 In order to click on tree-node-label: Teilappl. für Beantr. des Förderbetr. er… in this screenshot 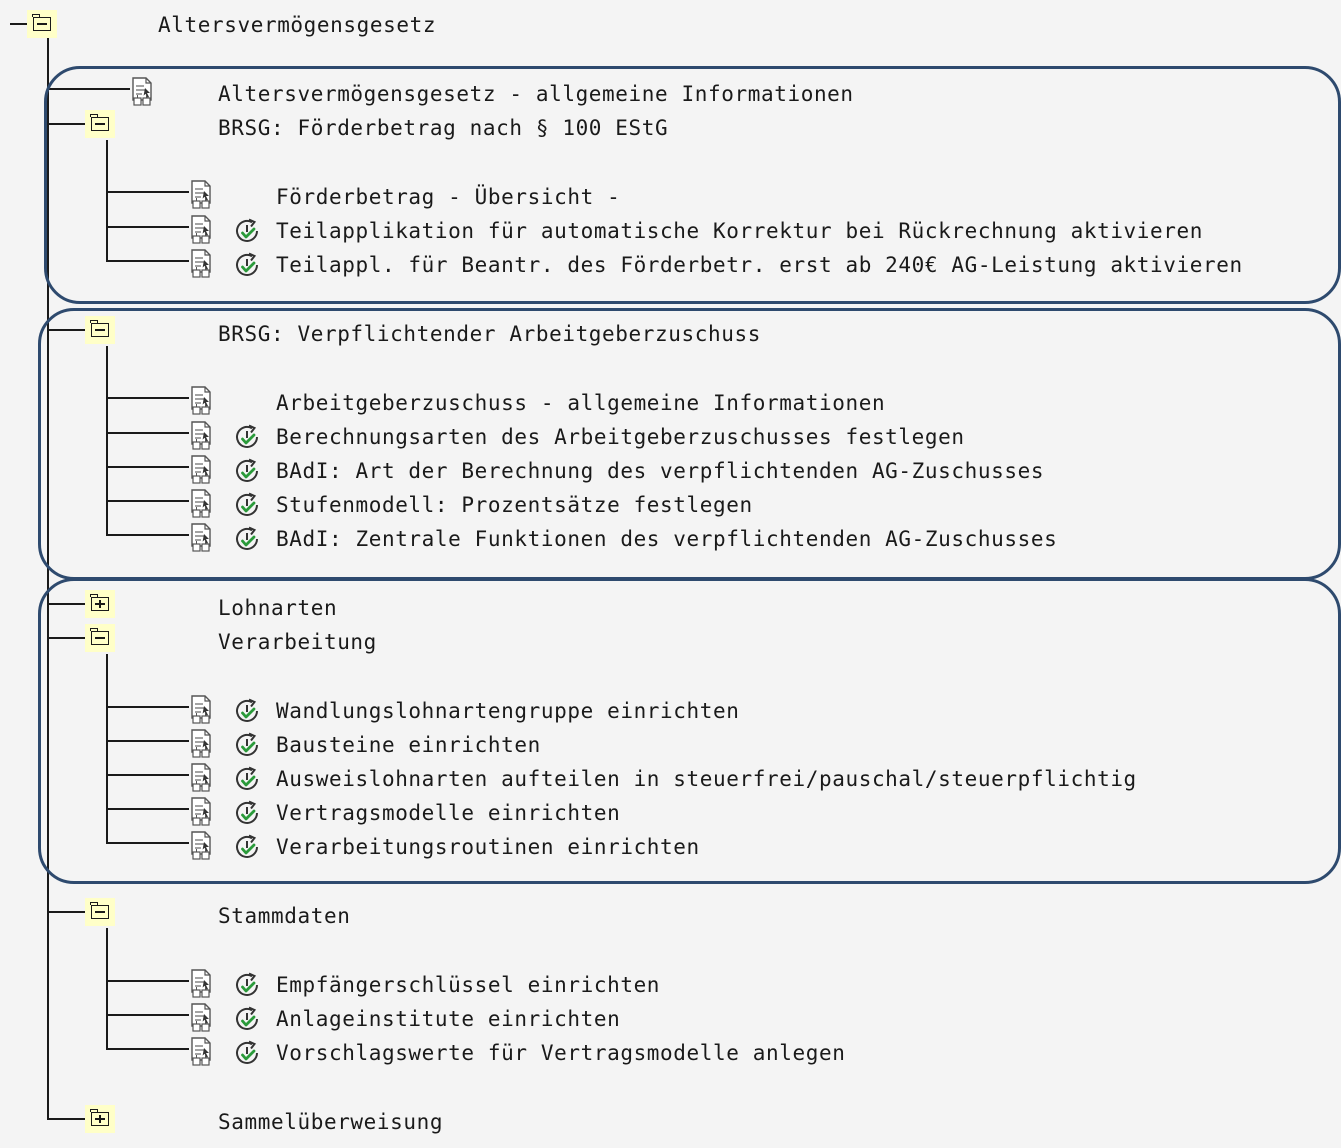, I will do `click(759, 265)`.